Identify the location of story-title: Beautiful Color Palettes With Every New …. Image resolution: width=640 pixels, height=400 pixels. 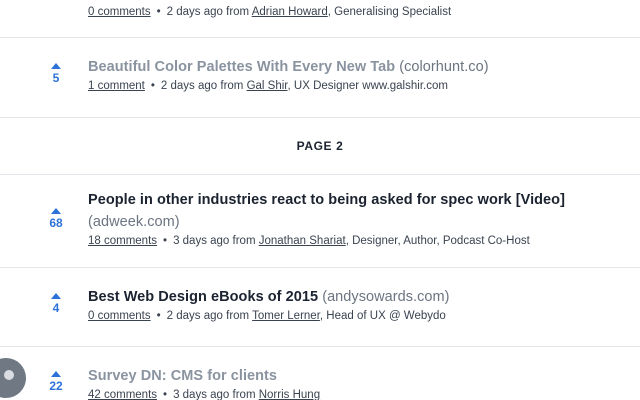
(357, 67).